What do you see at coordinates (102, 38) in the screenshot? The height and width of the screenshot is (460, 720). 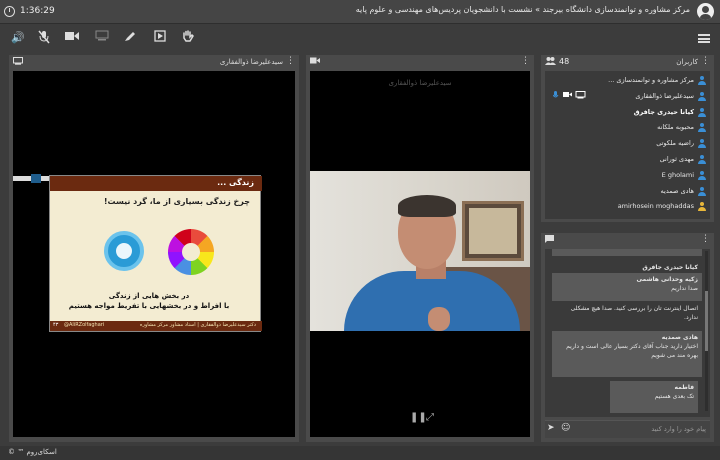 I see `screen-share-icon` at bounding box center [102, 38].